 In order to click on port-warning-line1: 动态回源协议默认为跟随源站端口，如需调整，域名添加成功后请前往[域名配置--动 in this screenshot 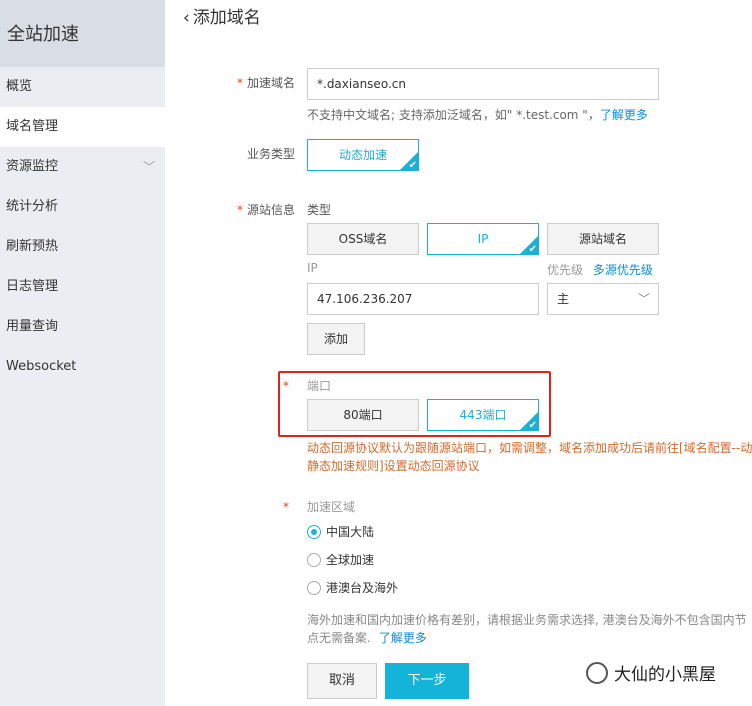, I will do `click(529, 448)`.